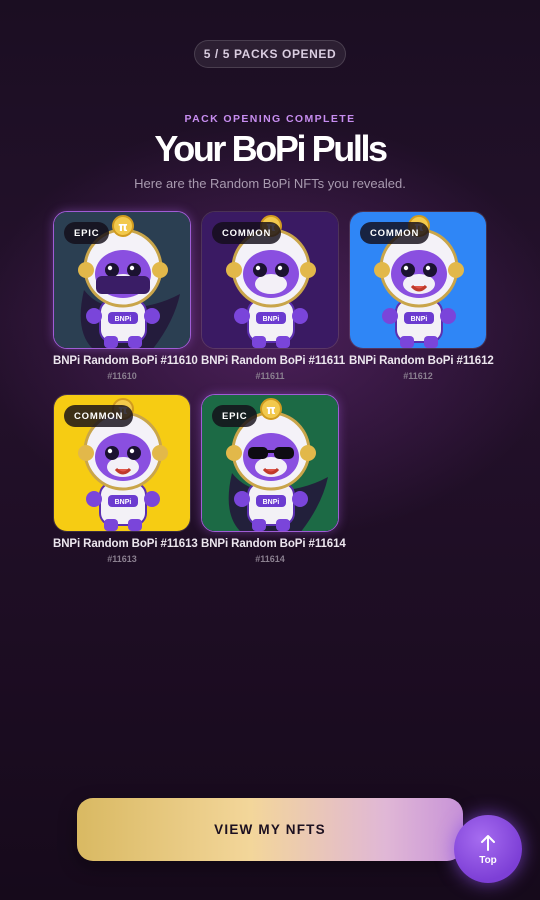  Describe the element at coordinates (273, 361) in the screenshot. I see `nft-name: BNPi Random BoPi #11611` at that location.